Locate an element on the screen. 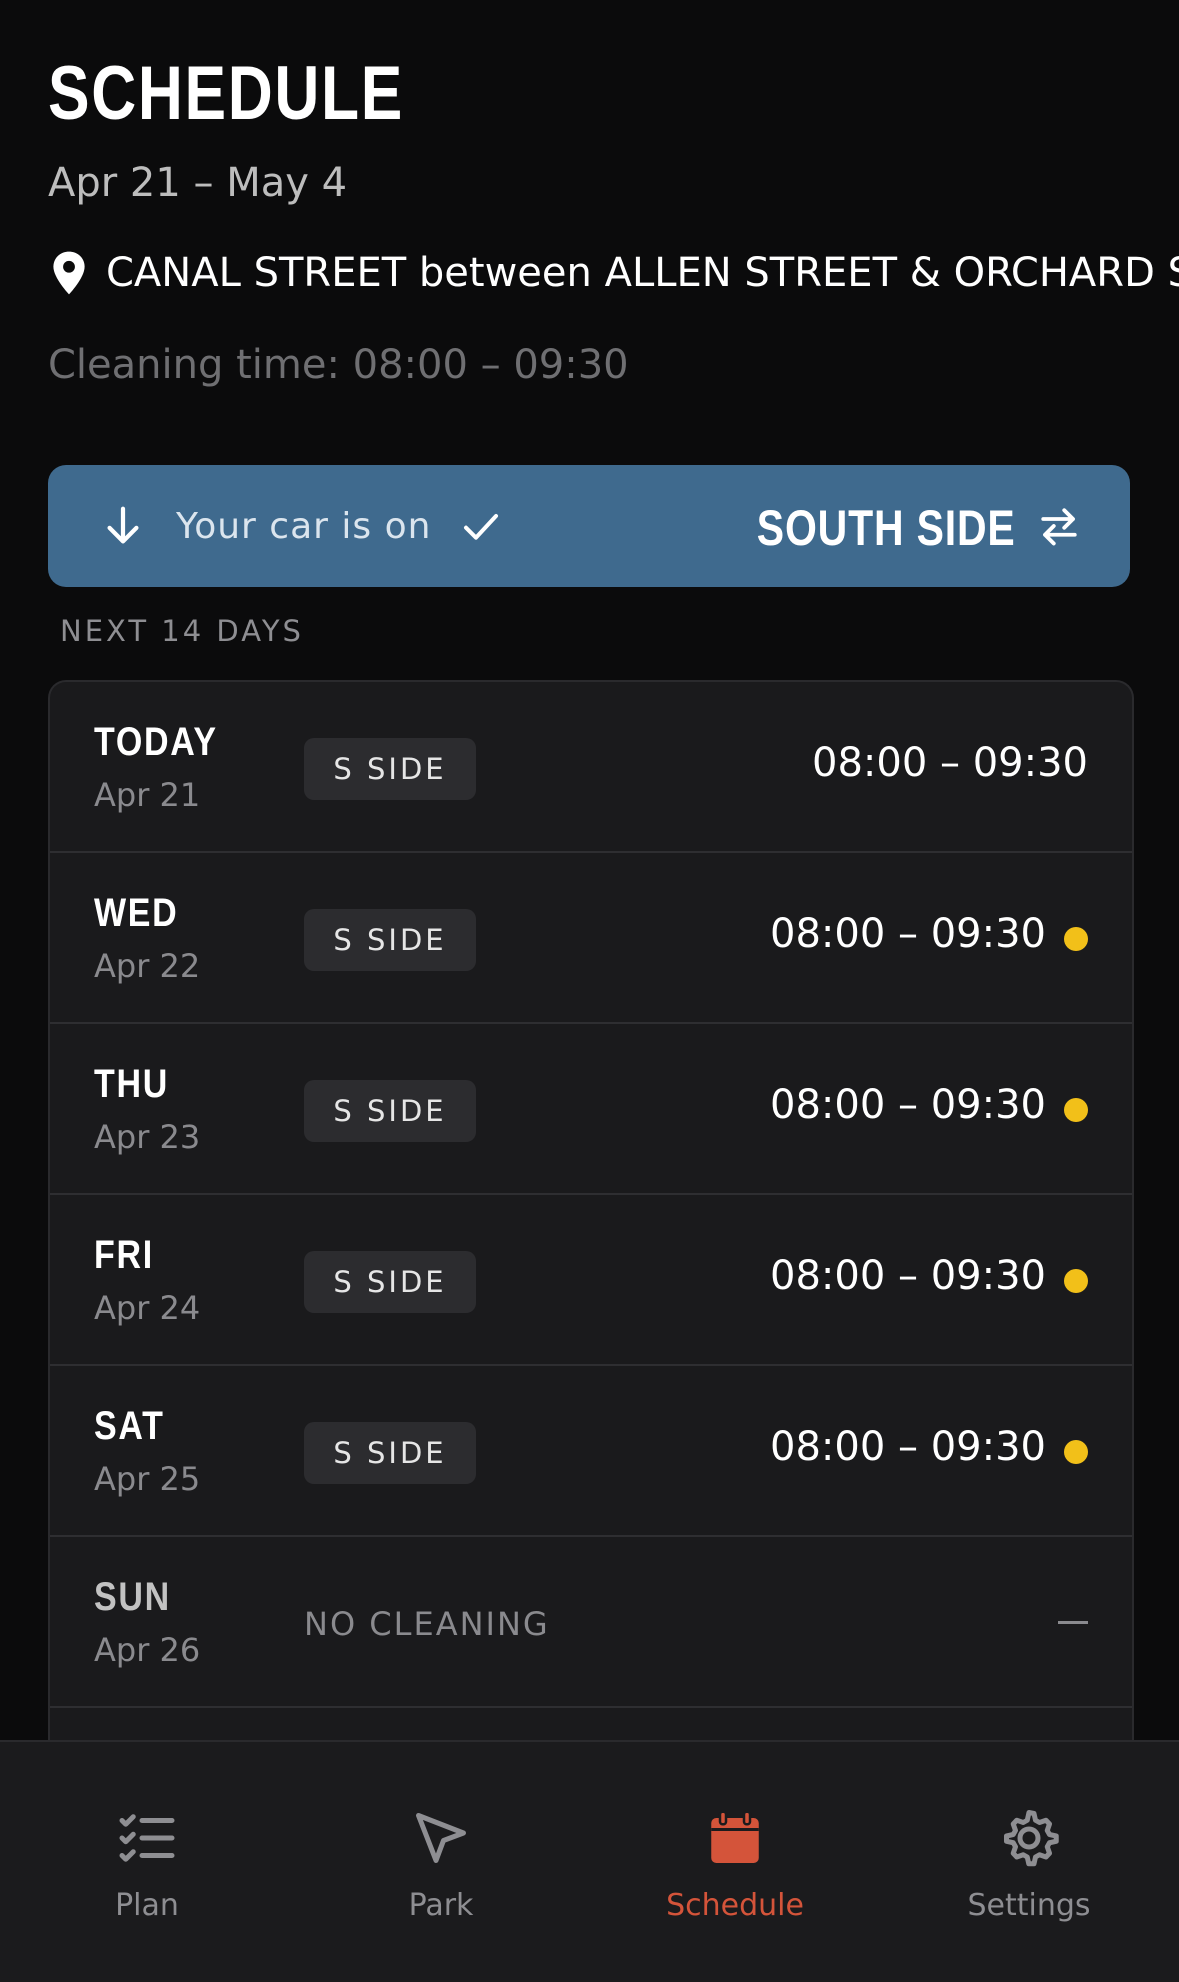 The height and width of the screenshot is (1982, 1179). tab-label: Plan is located at coordinates (147, 1905).